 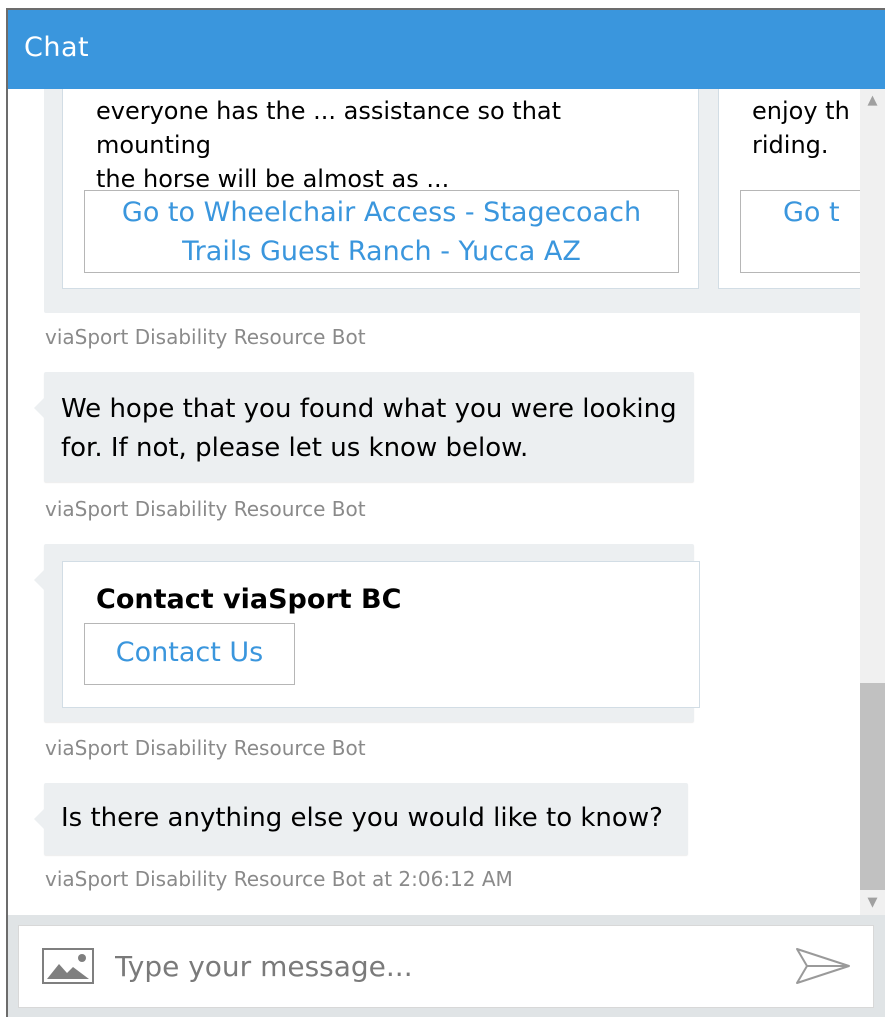 I want to click on chat-header: Chat, so click(x=446, y=49).